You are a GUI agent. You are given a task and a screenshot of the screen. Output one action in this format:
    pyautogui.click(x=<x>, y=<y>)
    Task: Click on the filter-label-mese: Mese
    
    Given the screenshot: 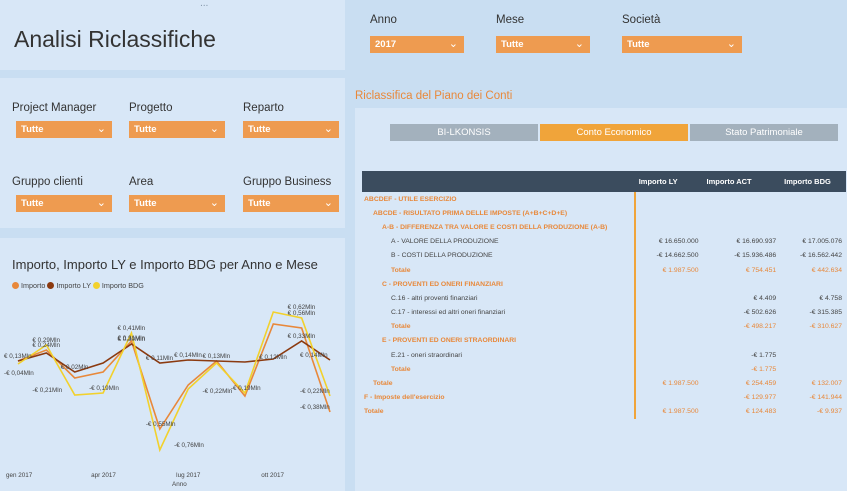 What is the action you would take?
    pyautogui.click(x=510, y=20)
    